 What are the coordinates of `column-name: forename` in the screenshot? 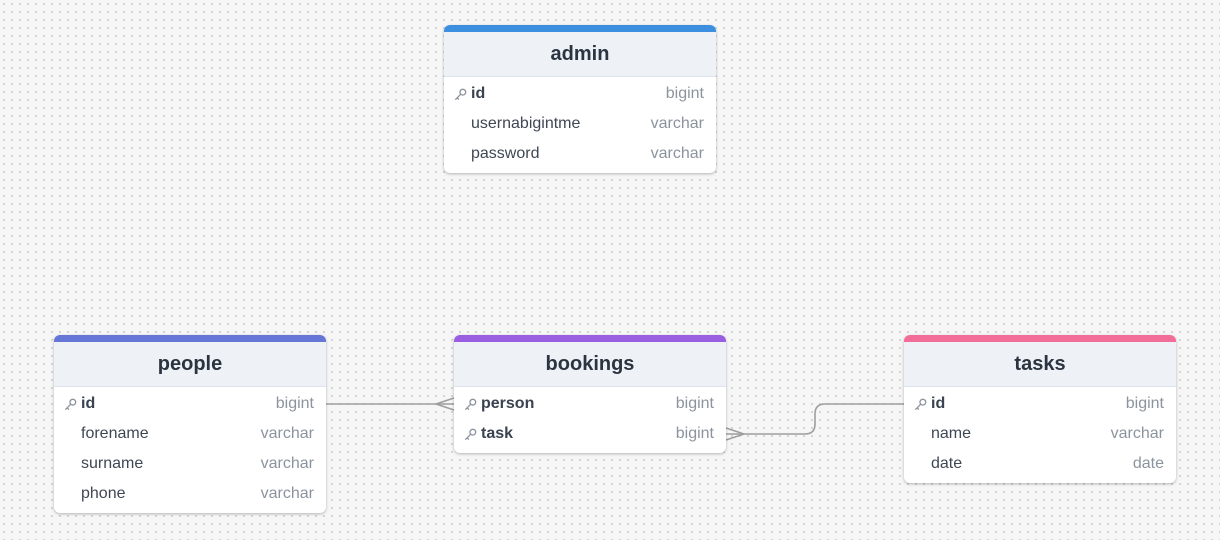 It's located at (115, 433).